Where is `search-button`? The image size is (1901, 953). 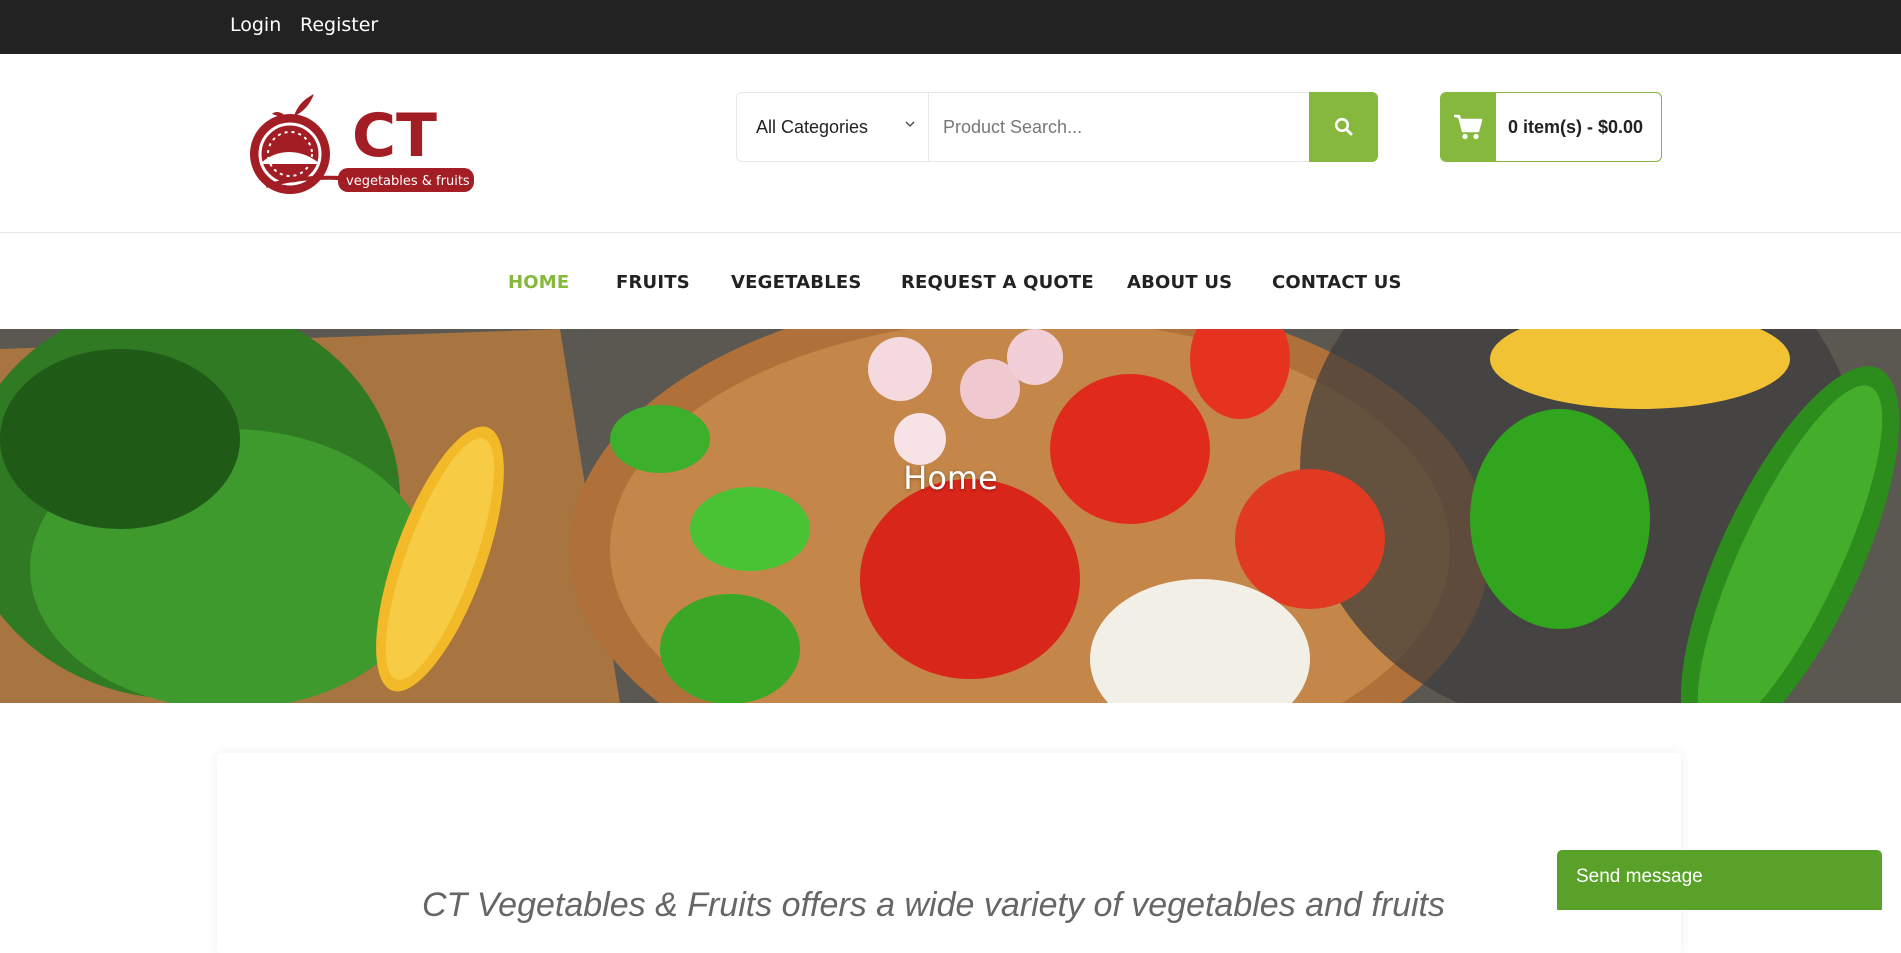
search-button is located at coordinates (1343, 127).